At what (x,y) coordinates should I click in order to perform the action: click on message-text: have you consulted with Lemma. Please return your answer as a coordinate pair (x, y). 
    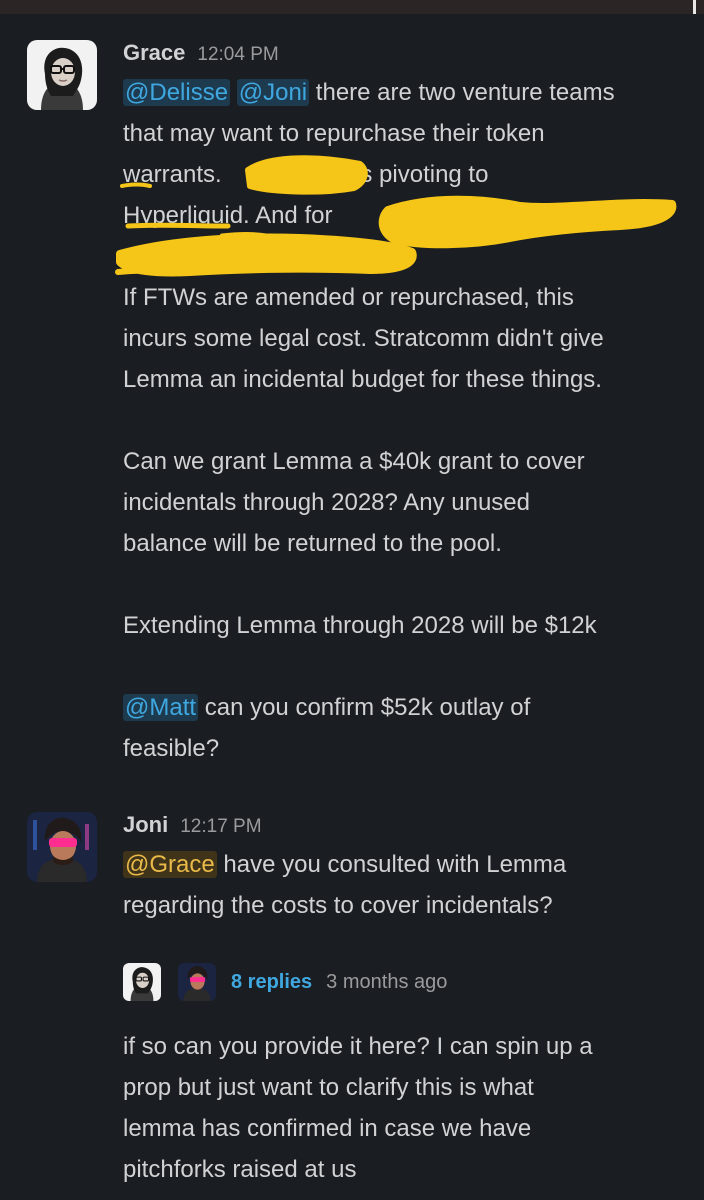
    Looking at the image, I should click on (395, 864).